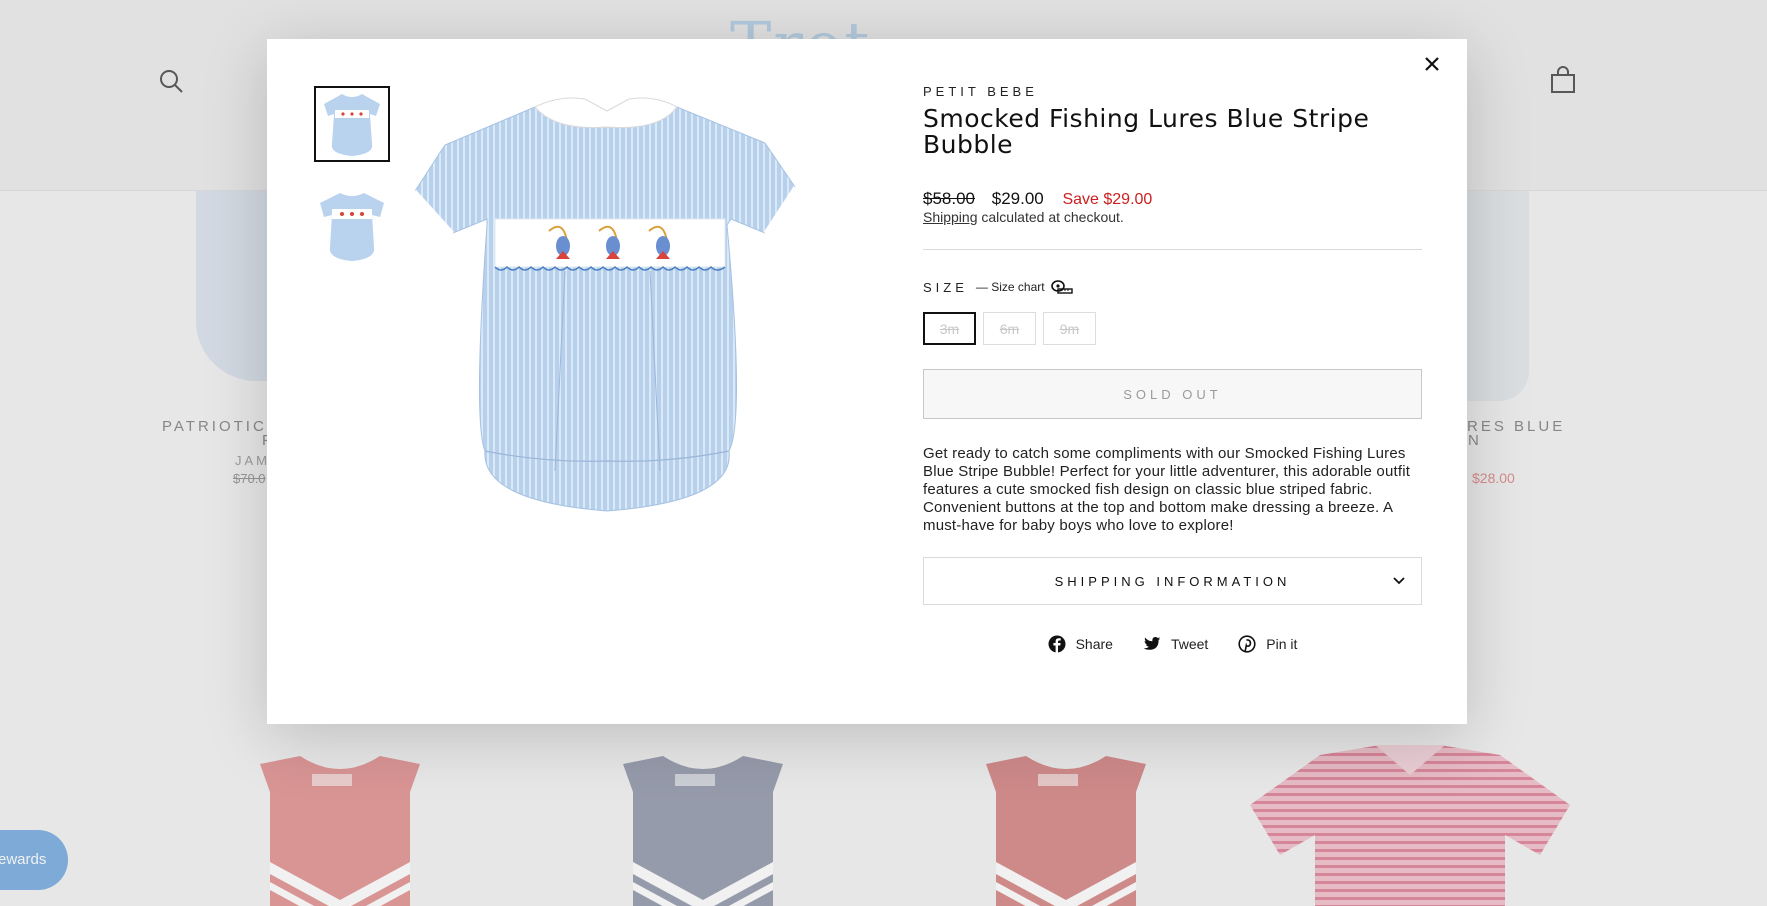 This screenshot has height=906, width=1767. I want to click on twitter-icon, so click(1152, 643).